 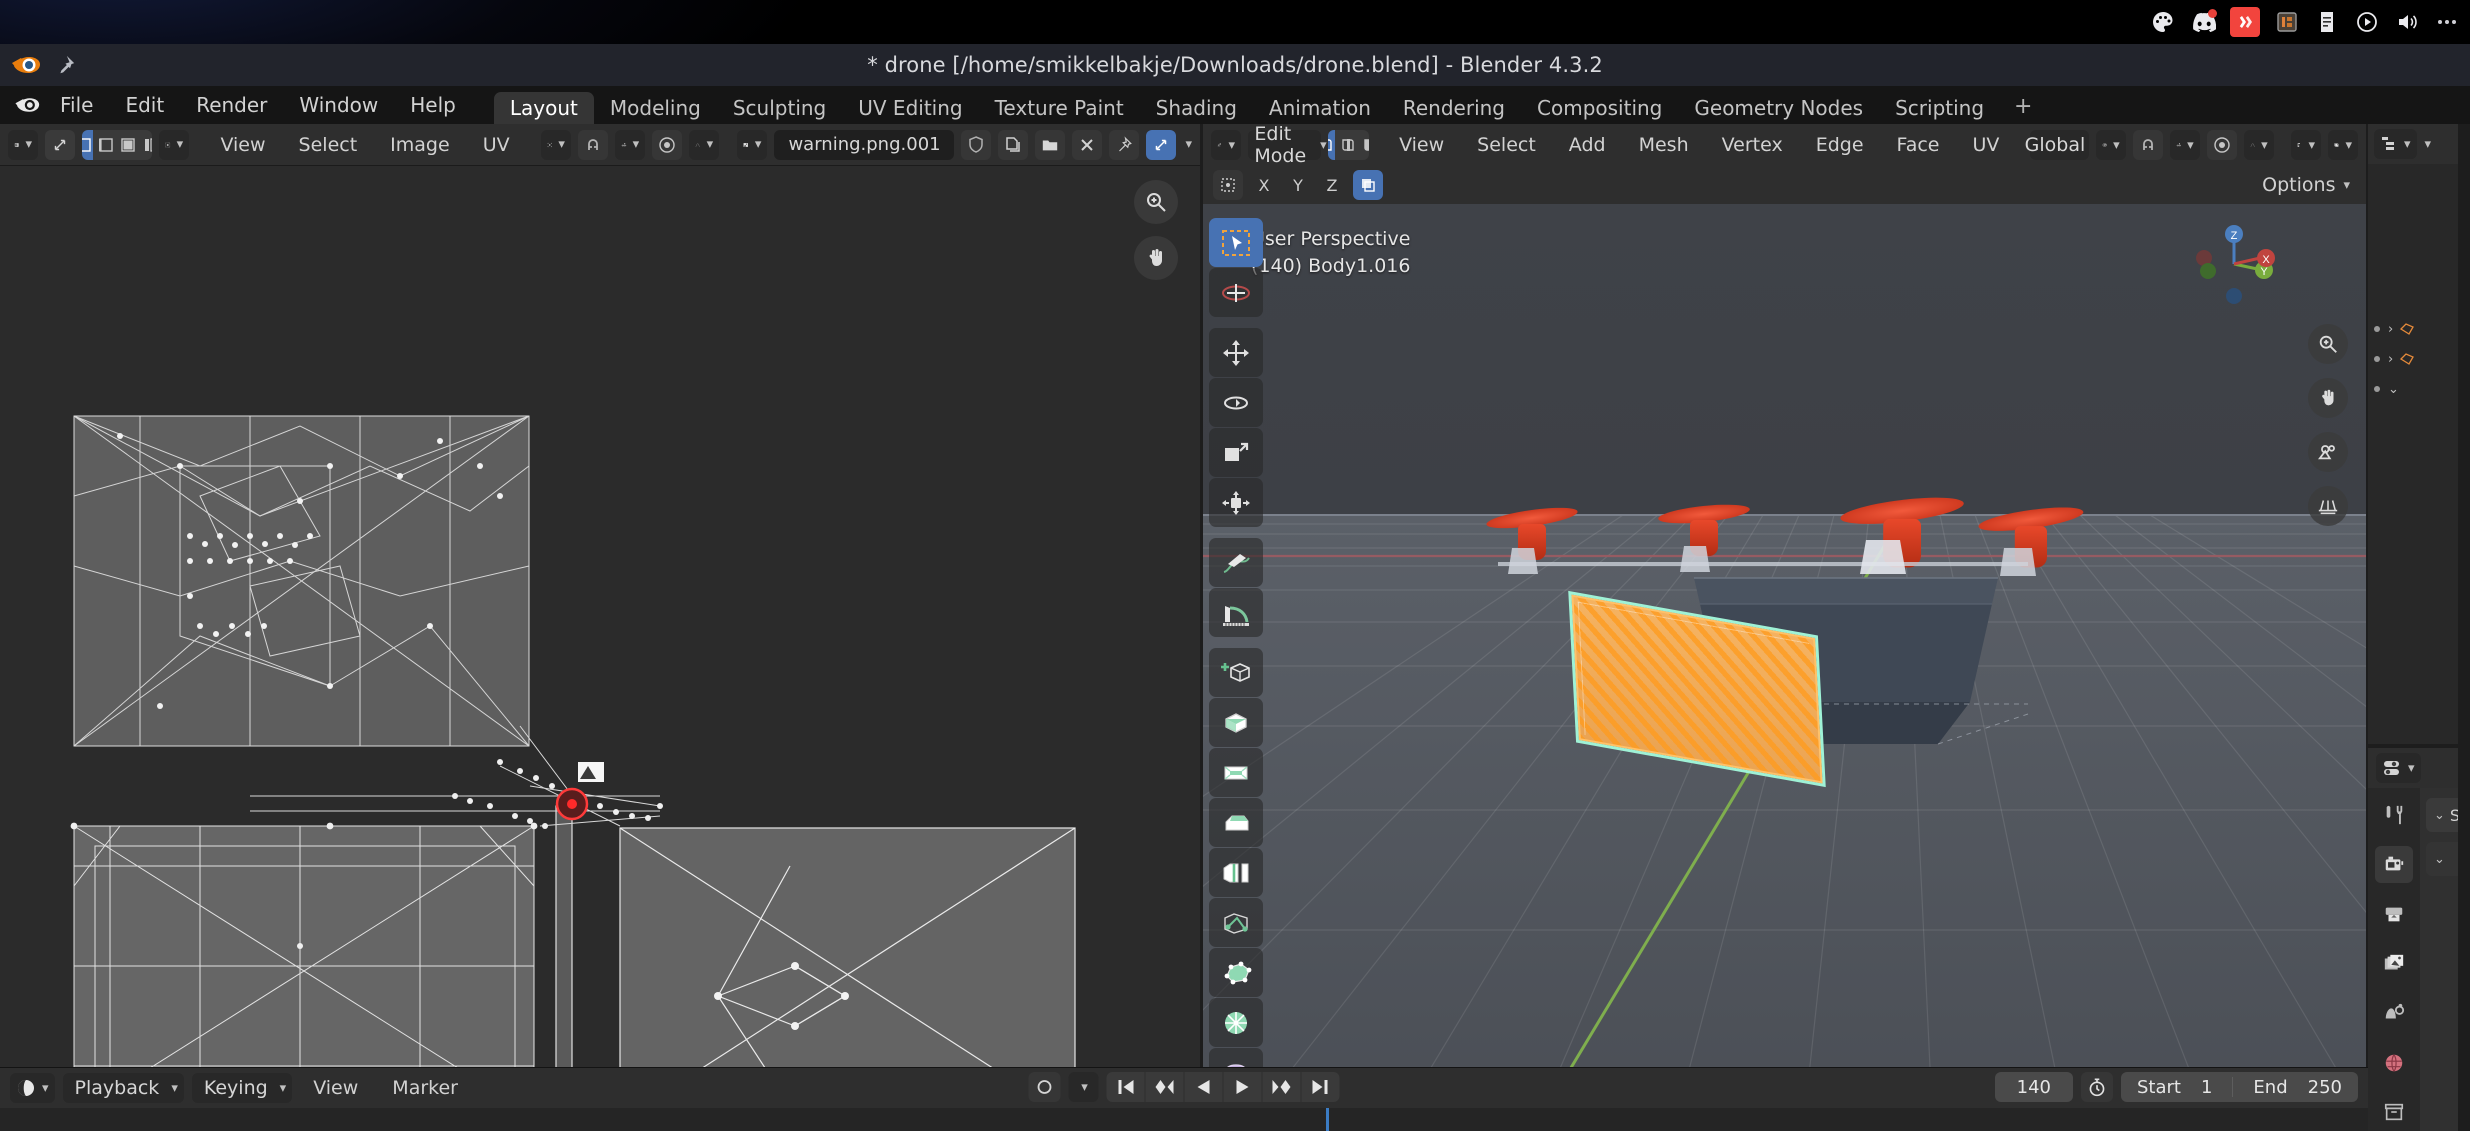 What do you see at coordinates (2023, 108) in the screenshot?
I see `add-workspace-button: +` at bounding box center [2023, 108].